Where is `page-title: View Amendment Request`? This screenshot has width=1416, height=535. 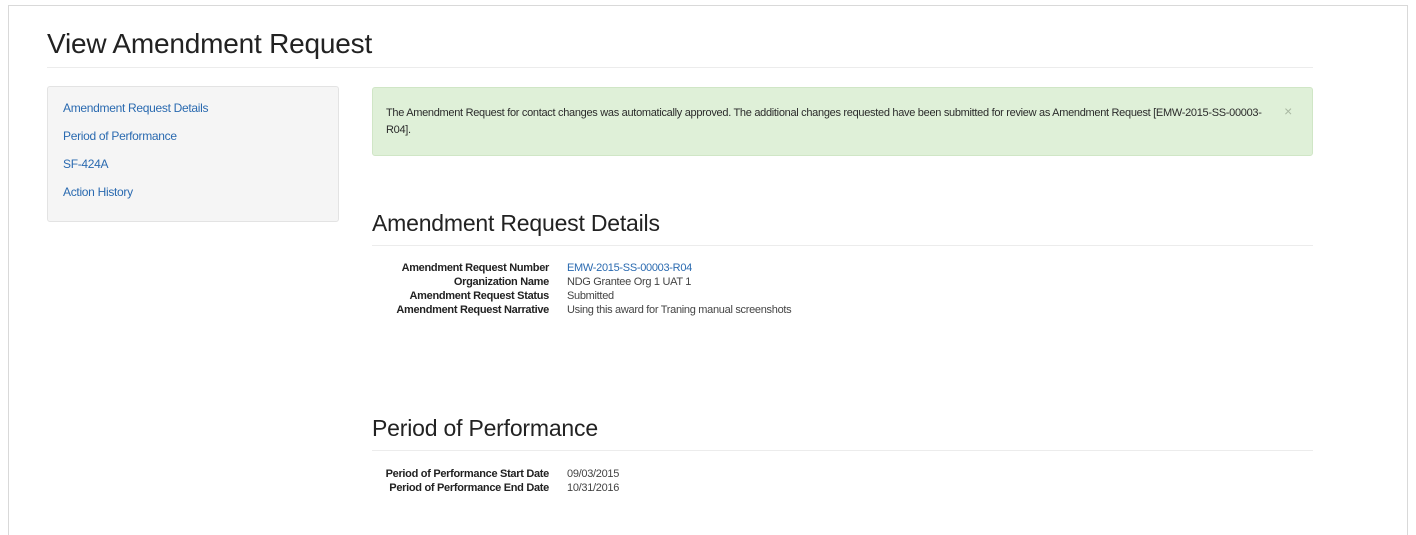
page-title: View Amendment Request is located at coordinates (210, 43).